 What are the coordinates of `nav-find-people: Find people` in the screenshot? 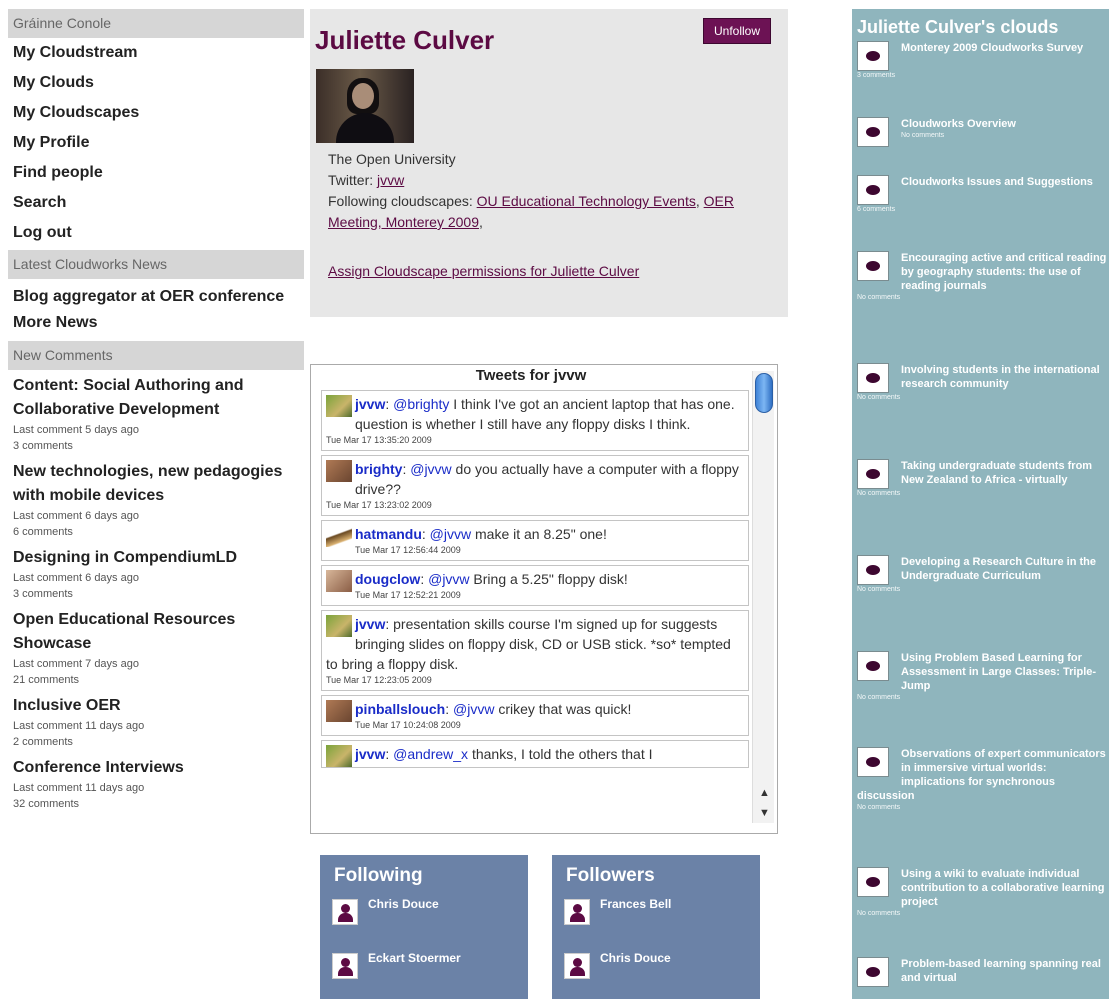 It's located at (156, 173).